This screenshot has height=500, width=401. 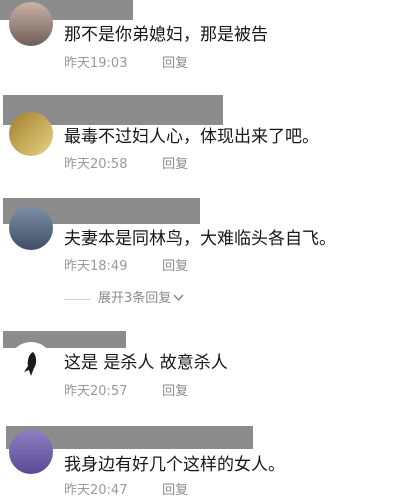 I want to click on comment-meta: 昨天19:03 回复, so click(x=126, y=64).